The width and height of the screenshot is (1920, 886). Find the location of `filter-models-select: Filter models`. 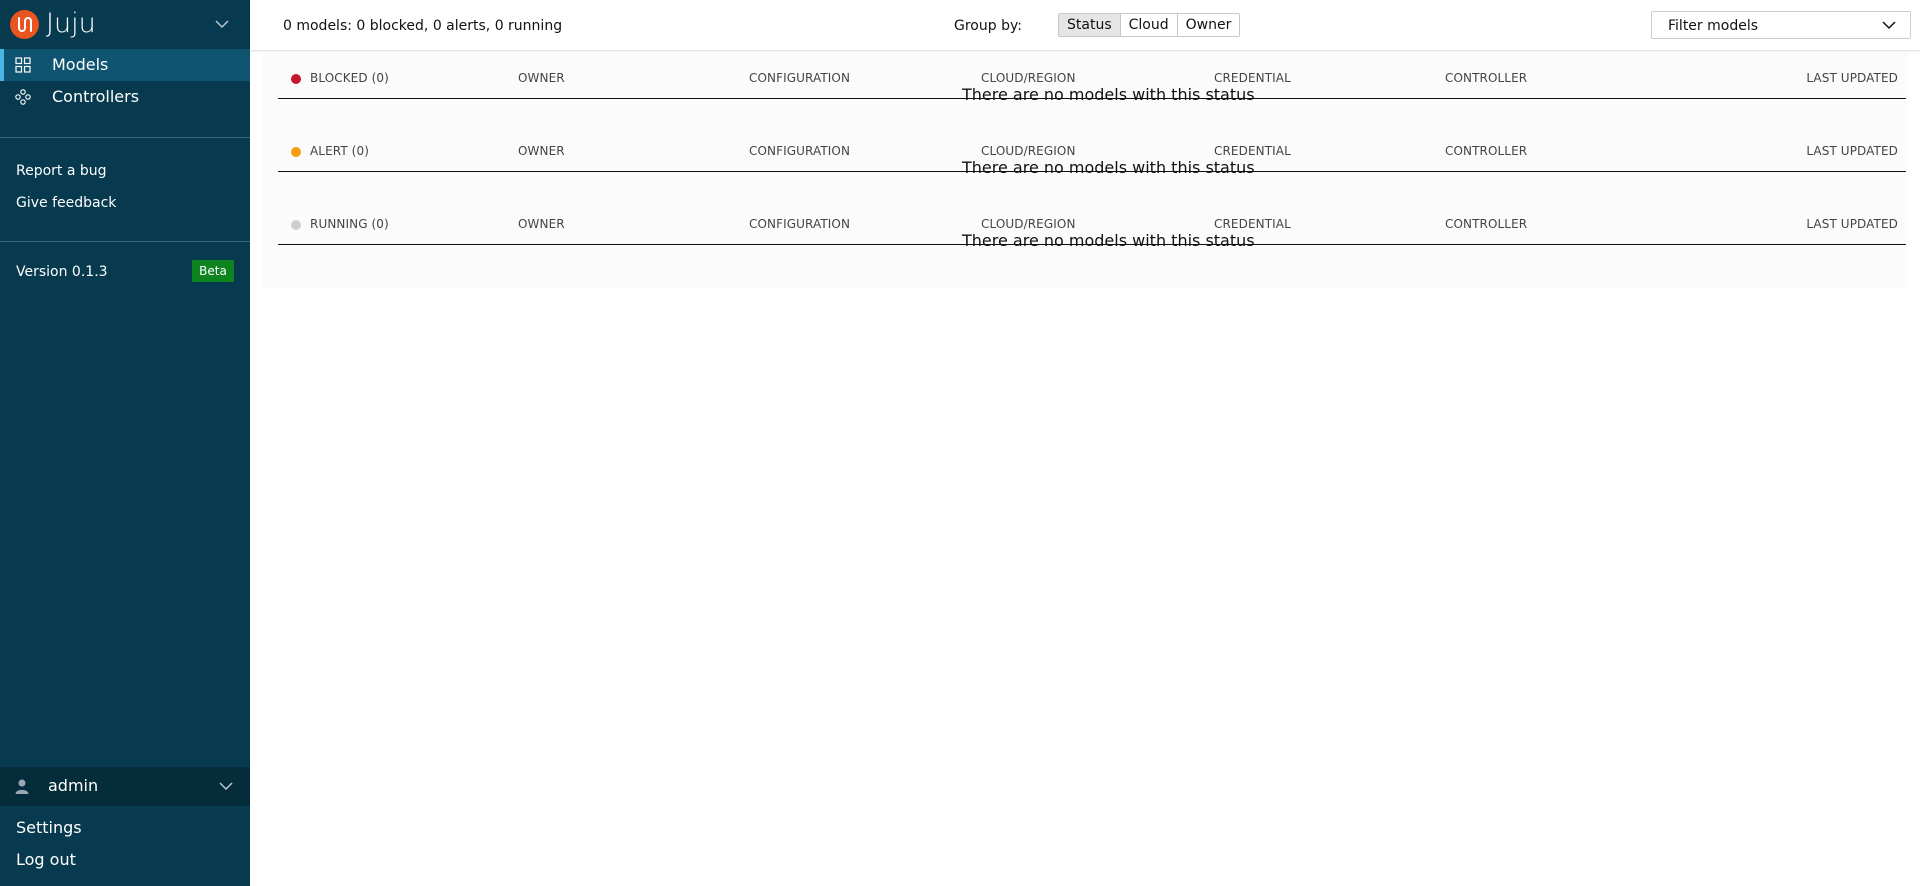

filter-models-select: Filter models is located at coordinates (1781, 25).